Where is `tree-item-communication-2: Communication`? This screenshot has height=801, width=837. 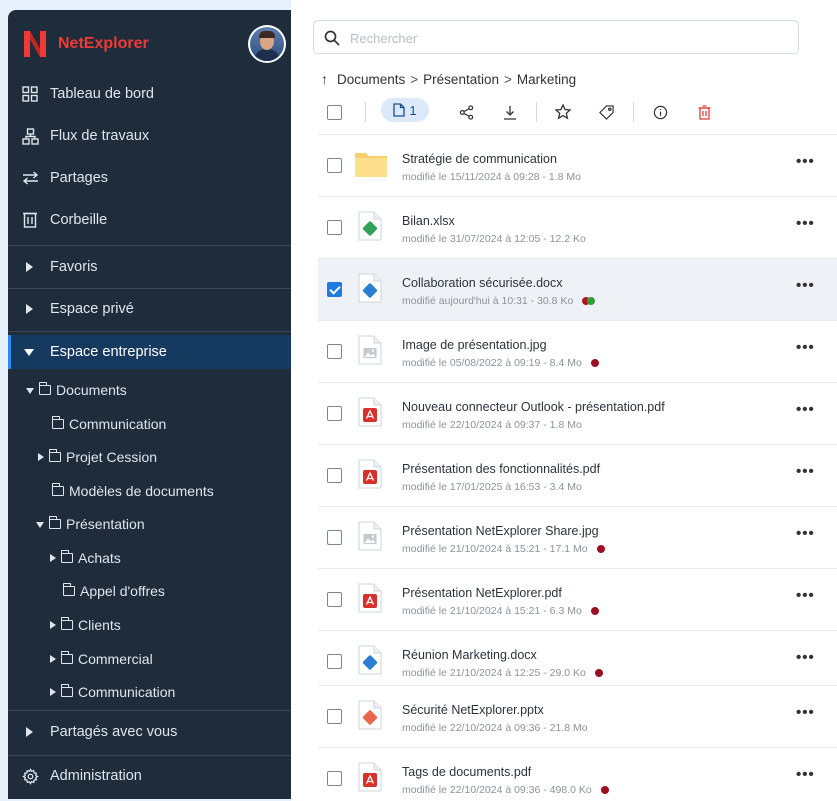 tree-item-communication-2: Communication is located at coordinates (112, 692).